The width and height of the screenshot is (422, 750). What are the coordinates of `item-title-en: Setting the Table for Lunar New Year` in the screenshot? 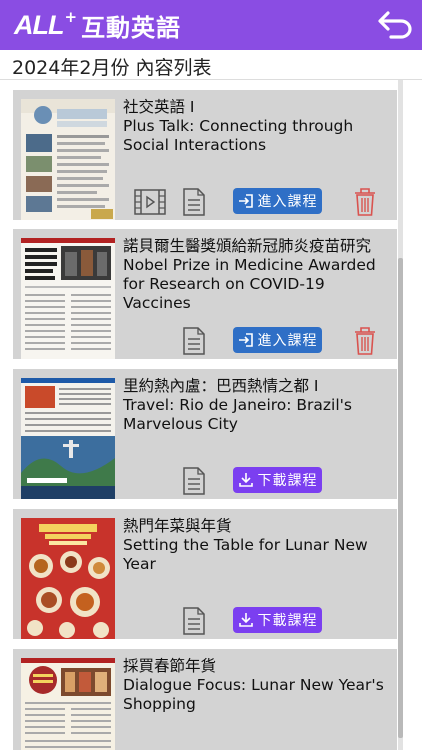 It's located at (245, 554).